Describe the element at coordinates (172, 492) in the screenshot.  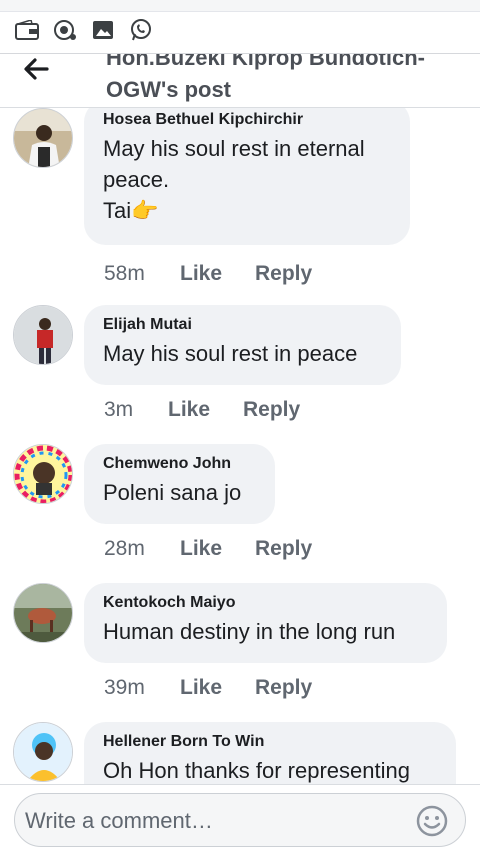
I see `comment-text: Poleni sana jo` at that location.